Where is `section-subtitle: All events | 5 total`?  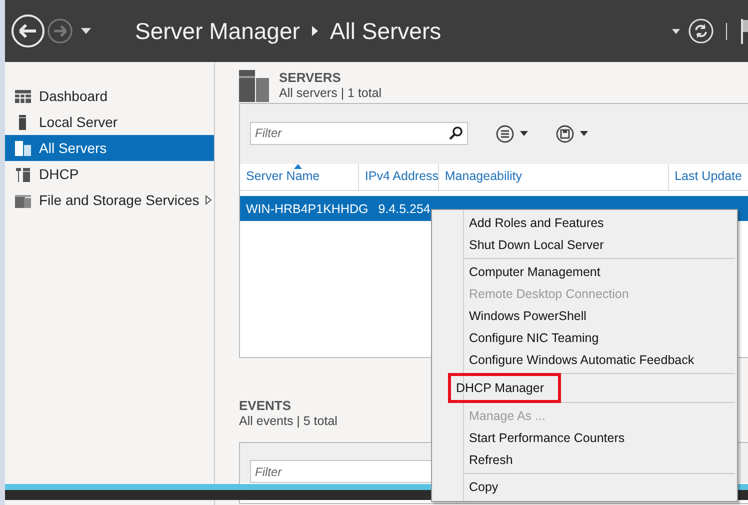 section-subtitle: All events | 5 total is located at coordinates (288, 421).